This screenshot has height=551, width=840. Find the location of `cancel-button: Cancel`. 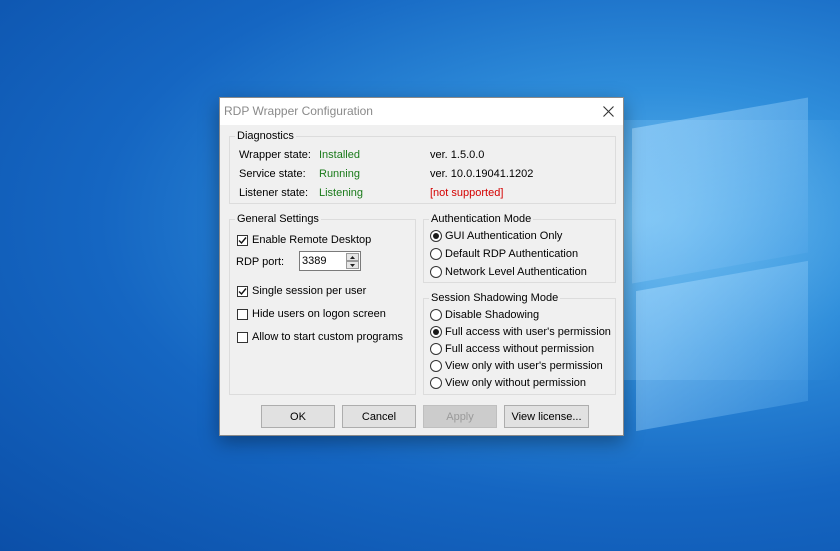

cancel-button: Cancel is located at coordinates (379, 416).